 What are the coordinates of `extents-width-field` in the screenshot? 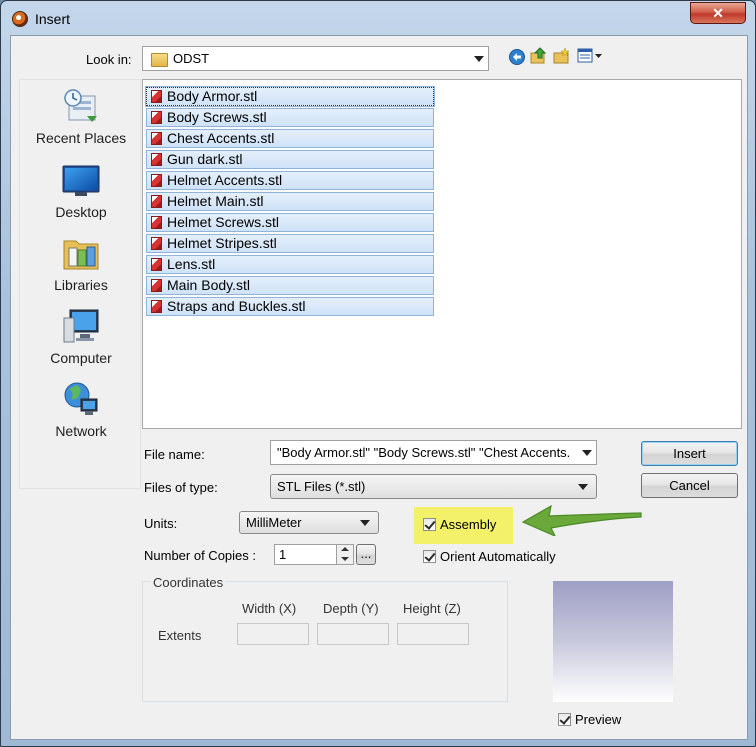 It's located at (273, 634).